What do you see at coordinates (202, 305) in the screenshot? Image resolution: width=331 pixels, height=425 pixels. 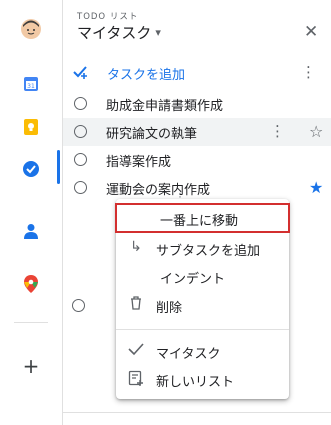 I see `menu-item-delete: 削除` at bounding box center [202, 305].